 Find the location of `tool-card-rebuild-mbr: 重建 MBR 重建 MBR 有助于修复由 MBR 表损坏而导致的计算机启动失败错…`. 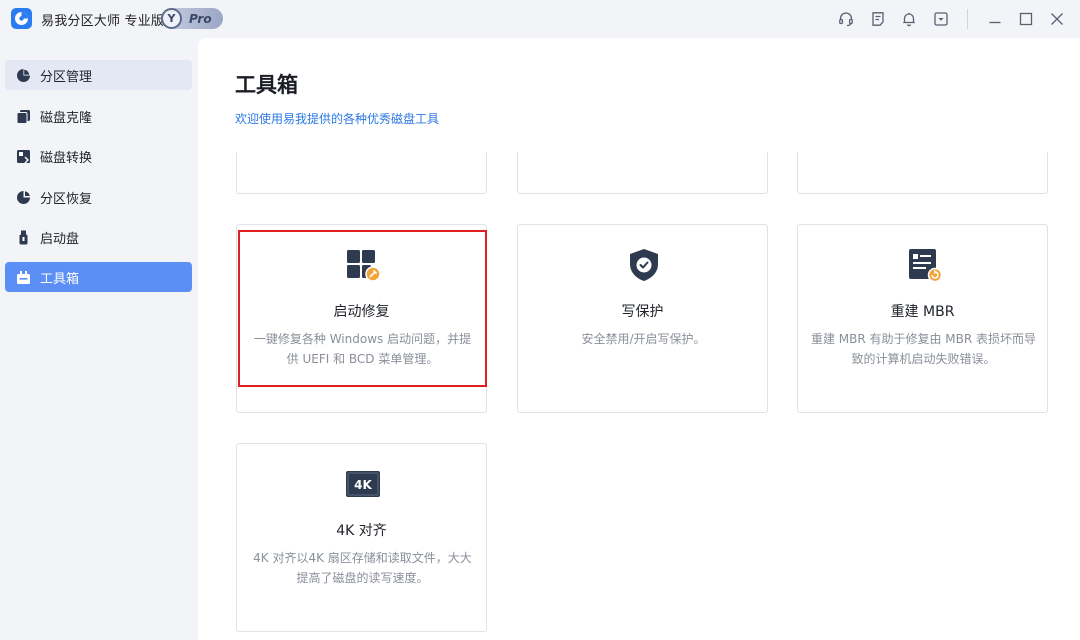

tool-card-rebuild-mbr: 重建 MBR 重建 MBR 有助于修复由 MBR 表损坏而导致的计算机启动失败错… is located at coordinates (922, 318).